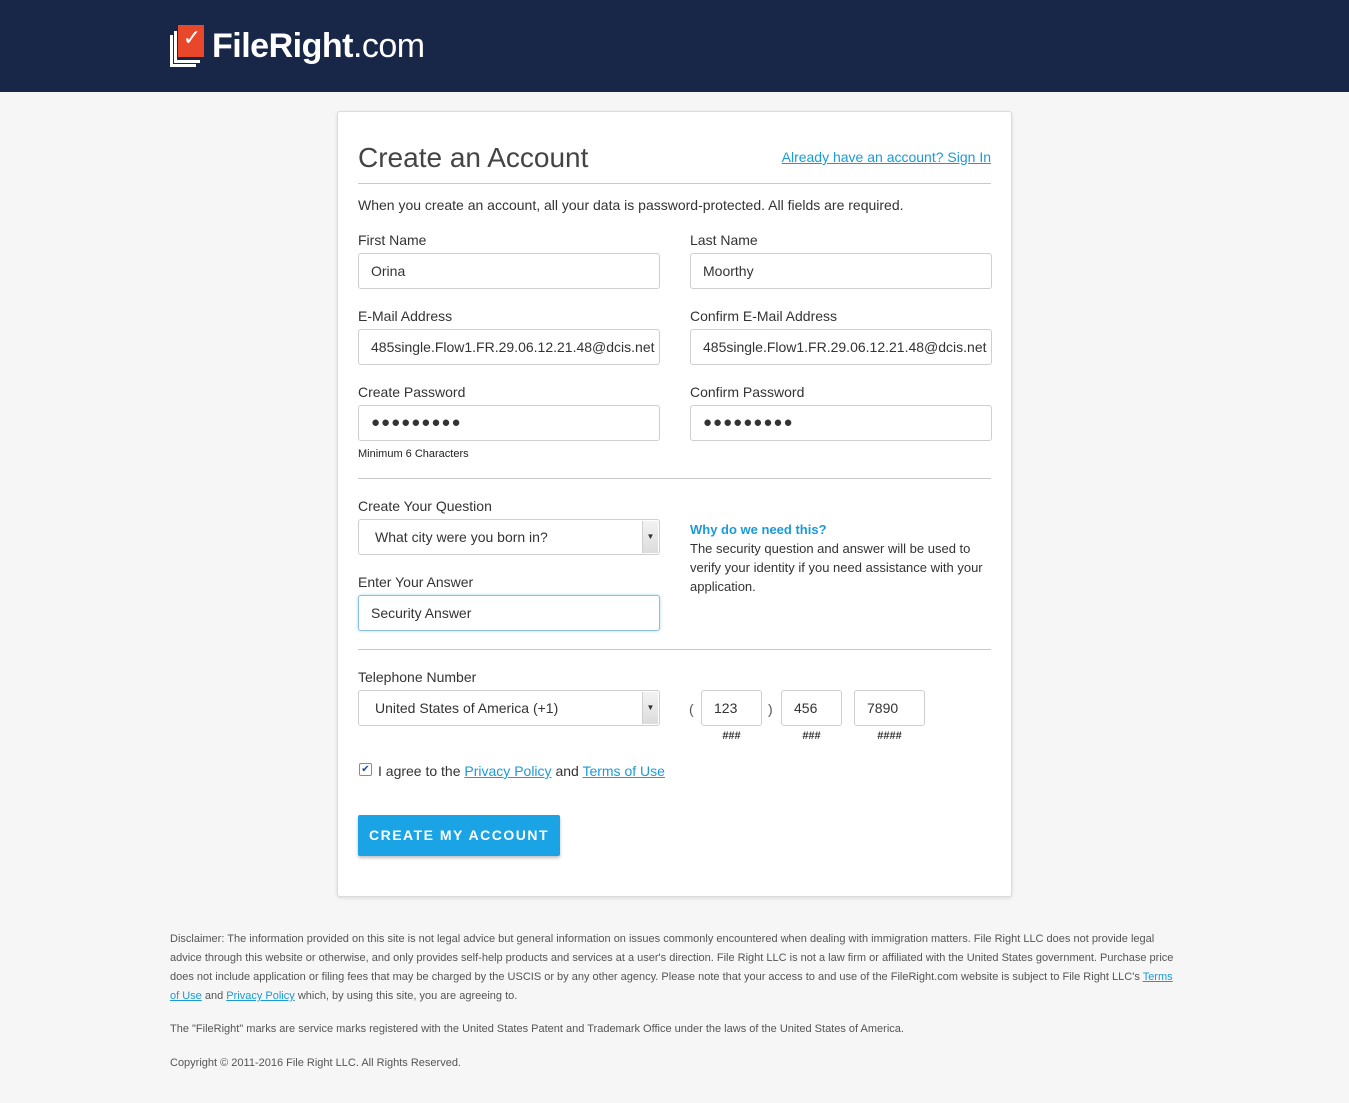 The image size is (1349, 1103). I want to click on country-code-value: United States of America (+1), so click(467, 708).